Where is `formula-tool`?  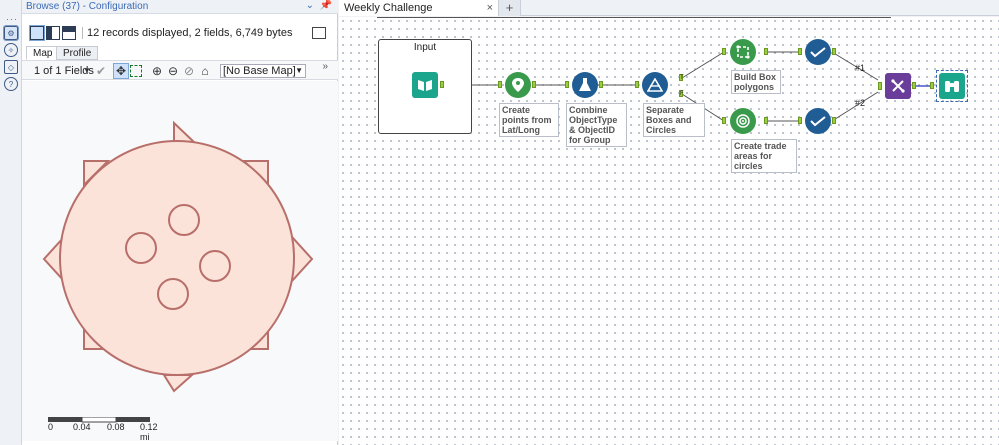
formula-tool is located at coordinates (585, 85).